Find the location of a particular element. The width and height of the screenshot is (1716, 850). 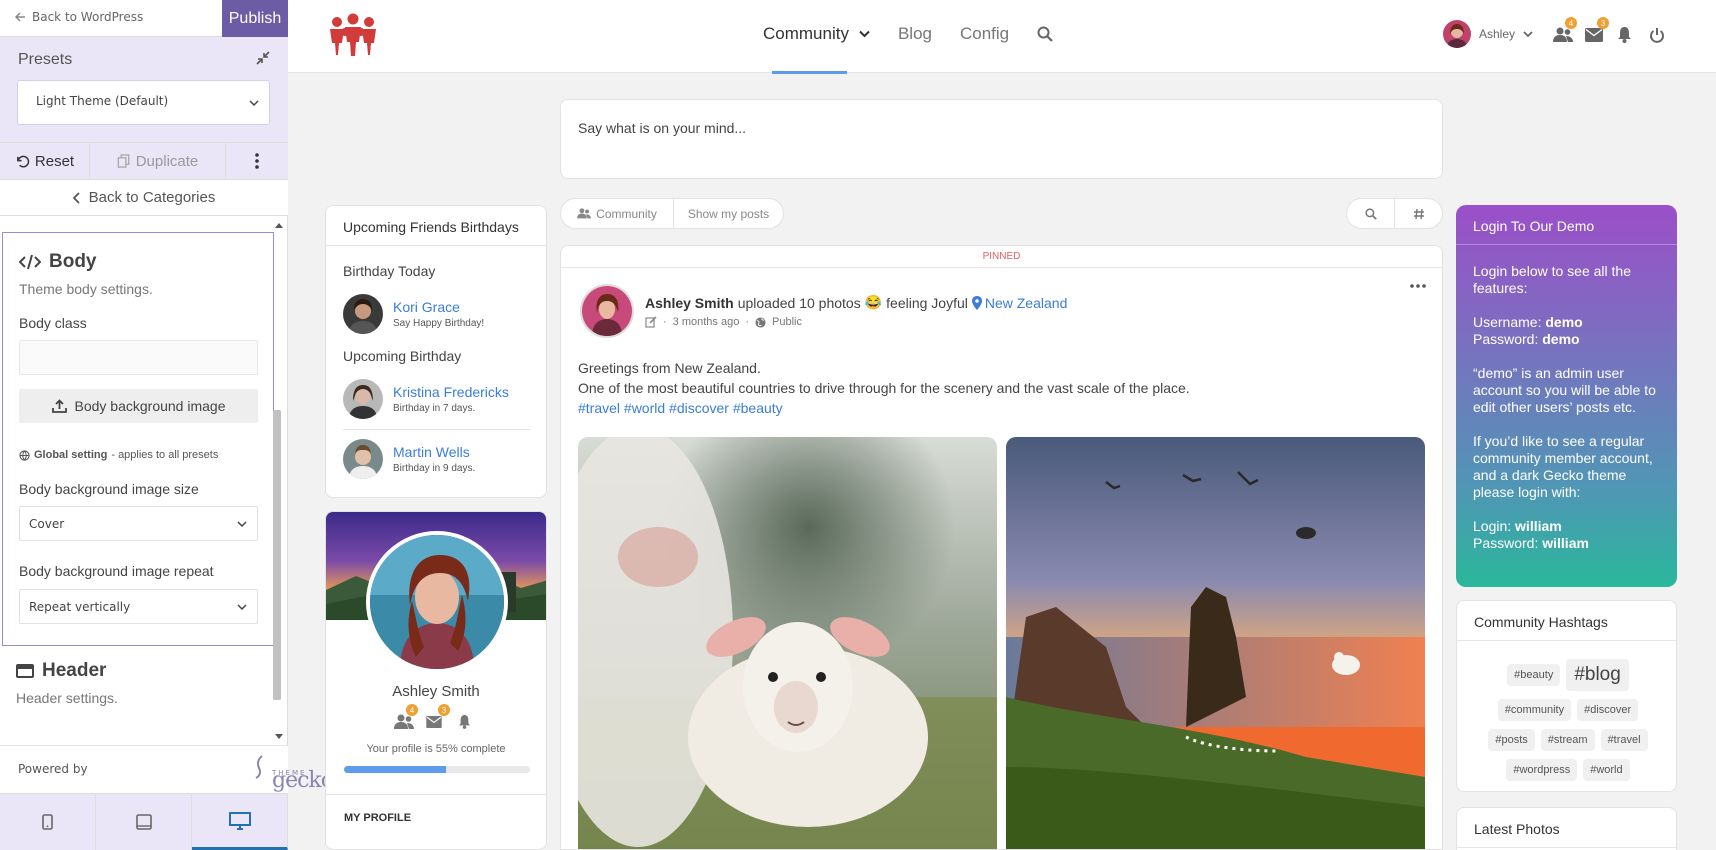

header-window-icon is located at coordinates (25, 671).